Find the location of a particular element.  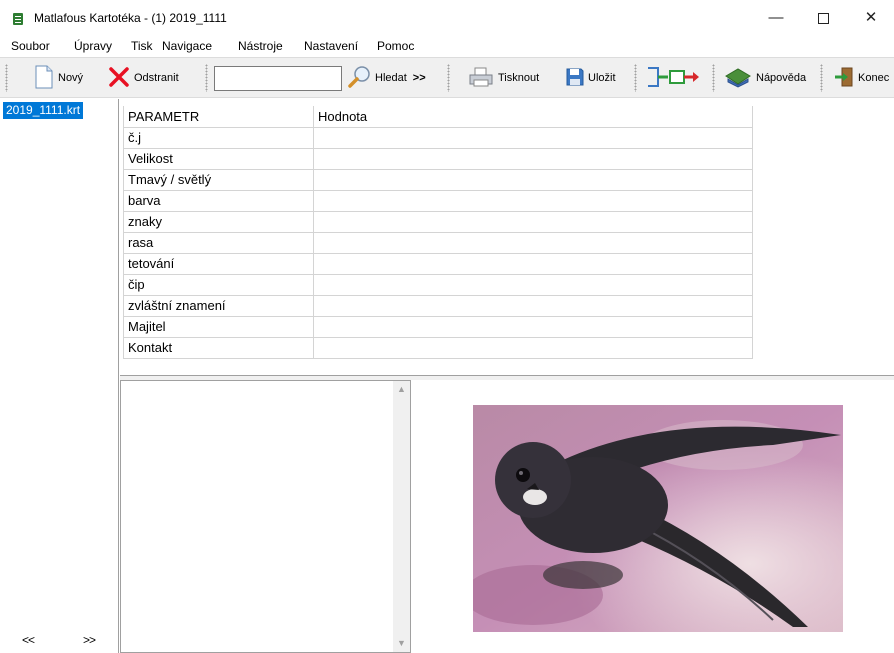

table-row: čip is located at coordinates (438, 284).